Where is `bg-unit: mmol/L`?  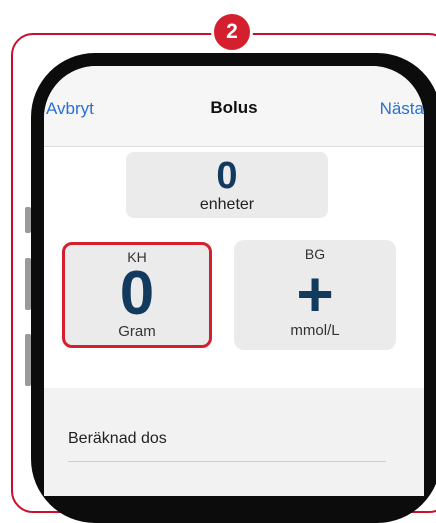 bg-unit: mmol/L is located at coordinates (315, 330).